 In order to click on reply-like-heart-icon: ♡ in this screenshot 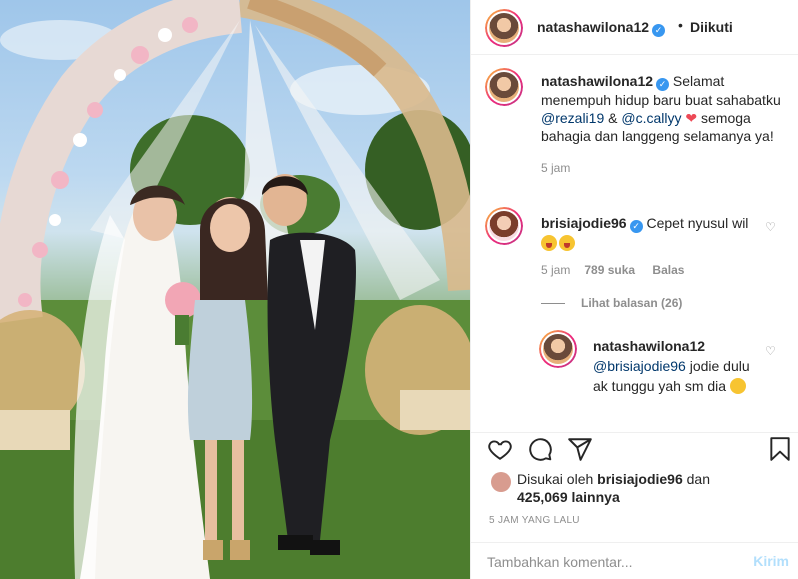, I will do `click(770, 351)`.